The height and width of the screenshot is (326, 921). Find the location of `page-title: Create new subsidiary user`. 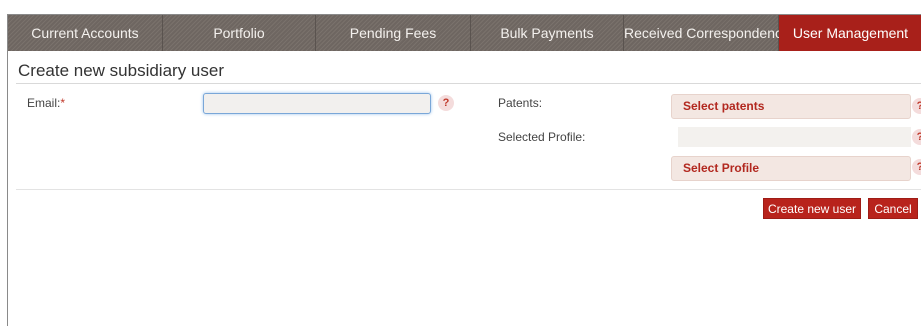

page-title: Create new subsidiary user is located at coordinates (121, 70).